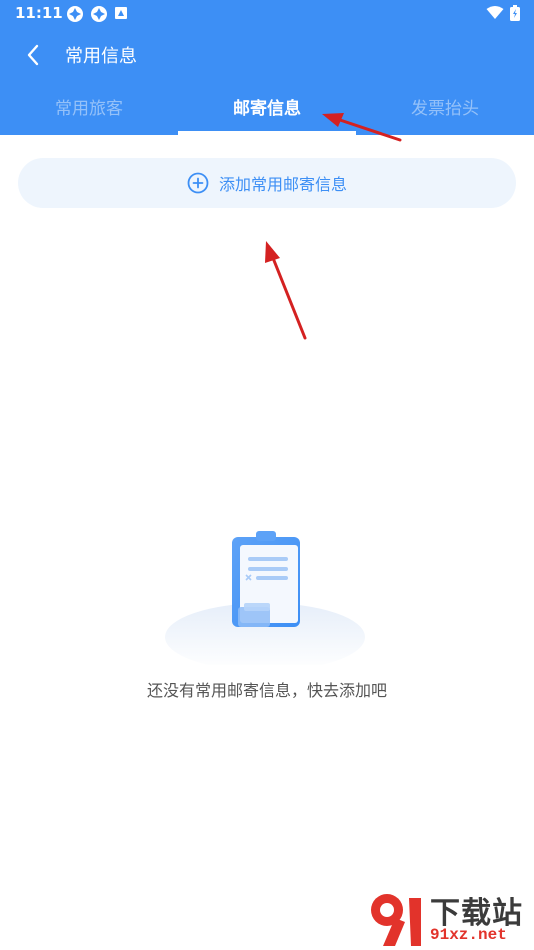  Describe the element at coordinates (495, 12) in the screenshot. I see `wifi-icon` at that location.